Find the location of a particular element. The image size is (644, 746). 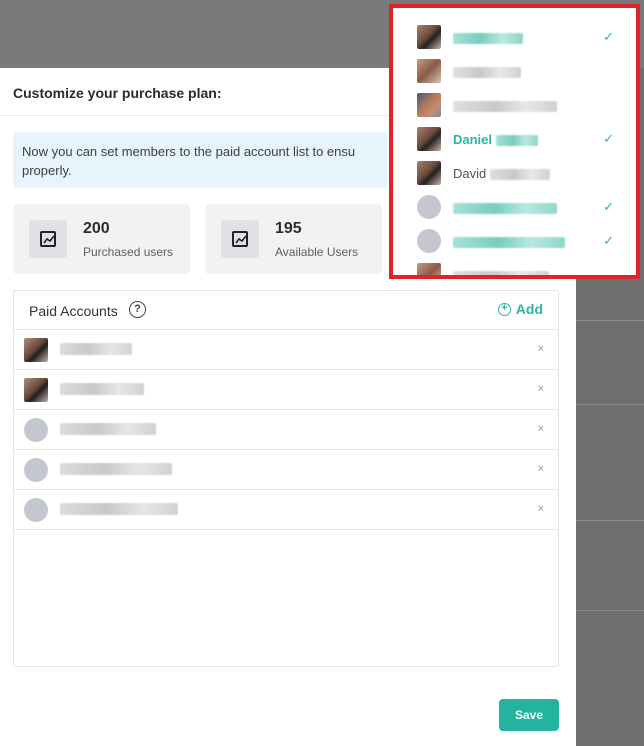

stat-available-users: 195 Available Users is located at coordinates (293, 239).